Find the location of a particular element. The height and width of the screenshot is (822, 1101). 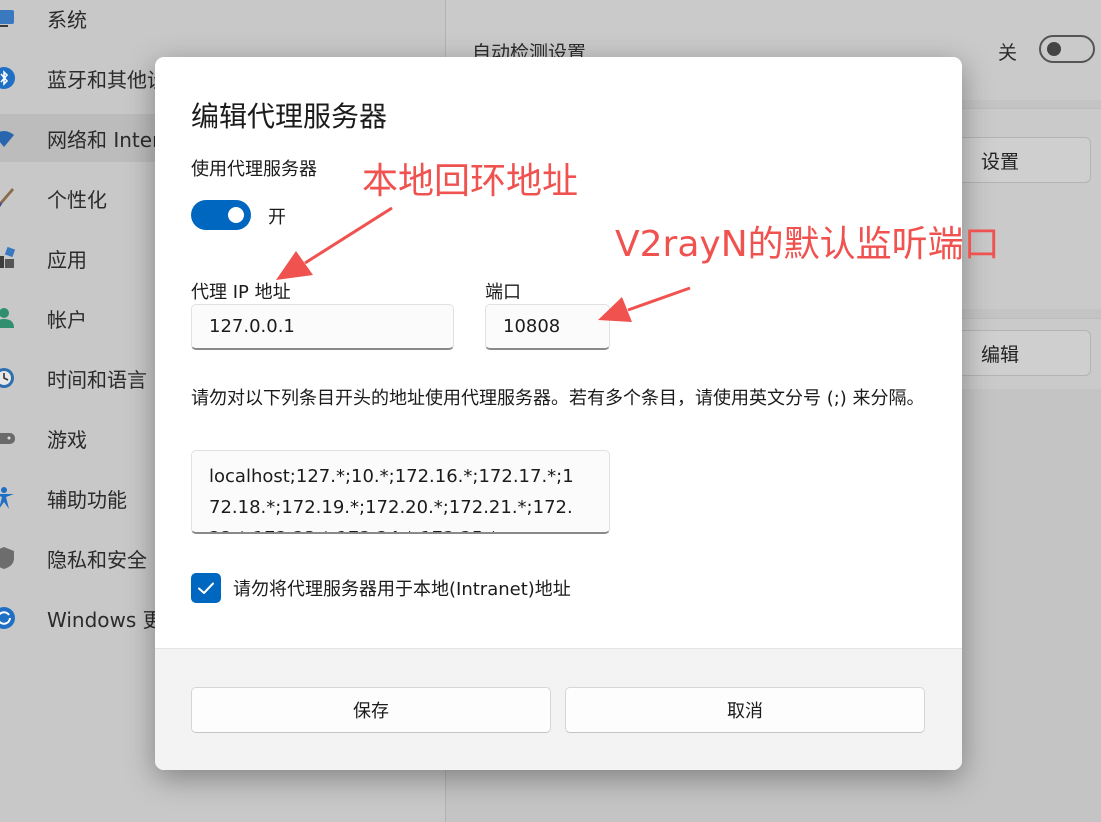

port-input: 10808 is located at coordinates (547, 327).